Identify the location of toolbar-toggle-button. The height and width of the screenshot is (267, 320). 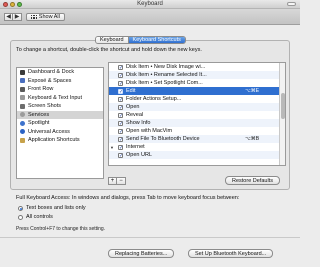
(291, 4).